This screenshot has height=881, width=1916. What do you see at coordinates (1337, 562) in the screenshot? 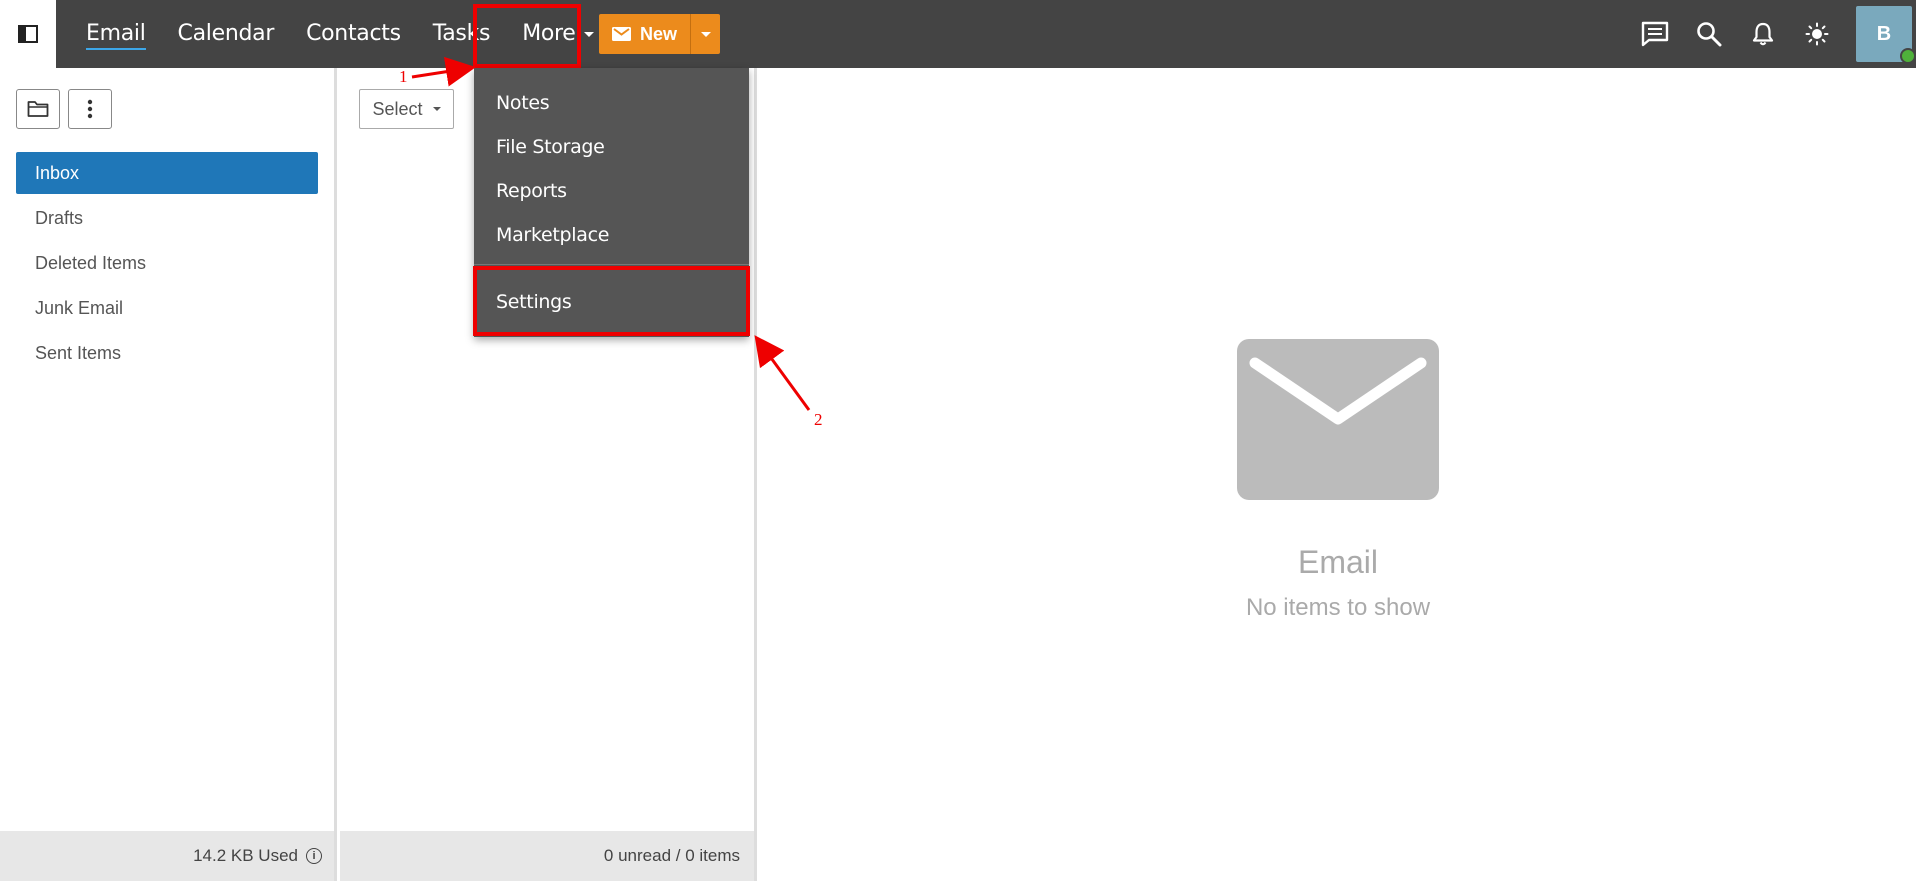
I see `empty-state-title: Email` at bounding box center [1337, 562].